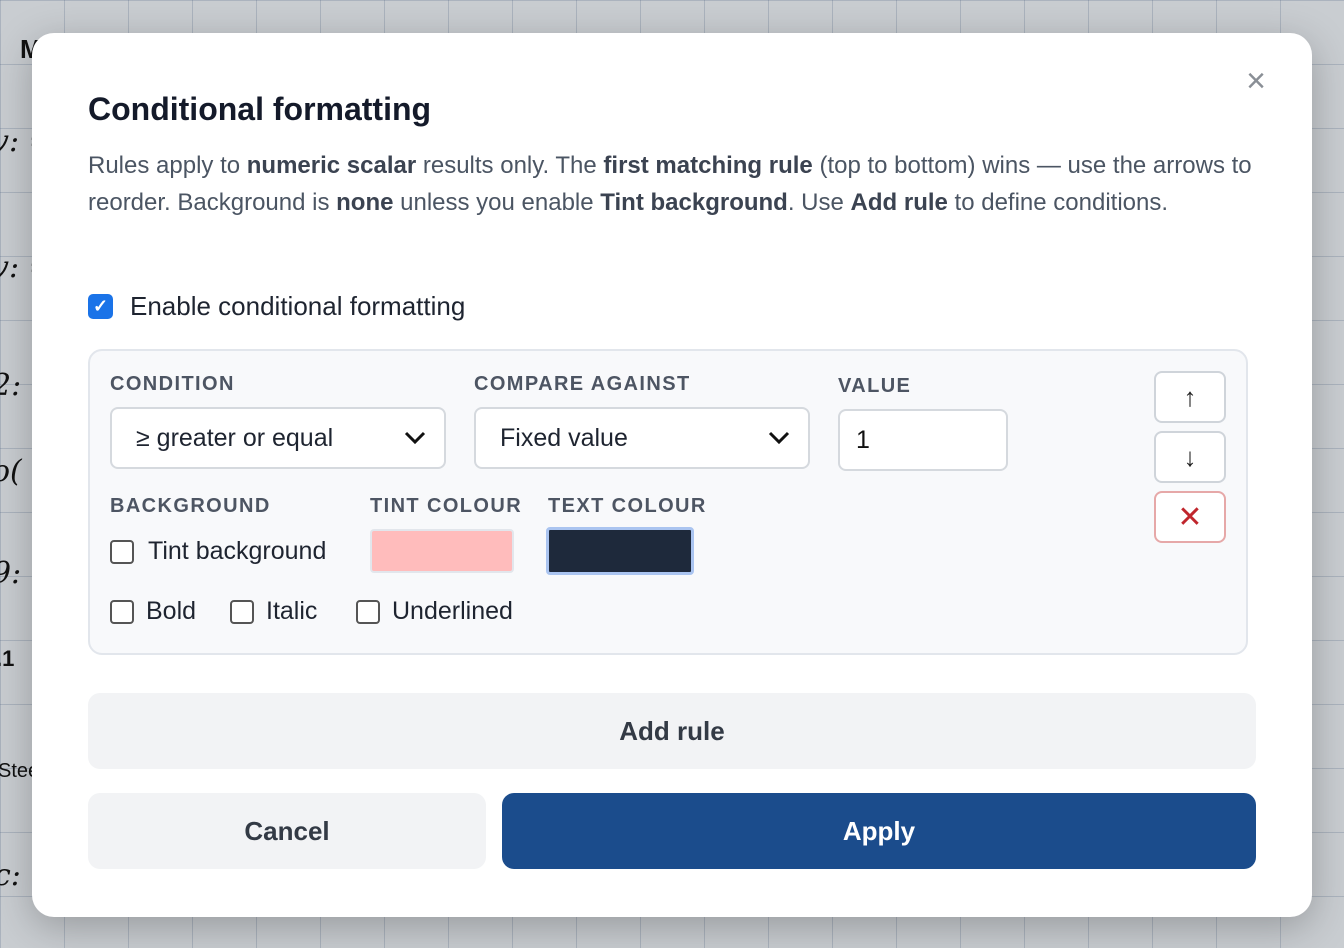  I want to click on bold-row: Bold, so click(153, 611).